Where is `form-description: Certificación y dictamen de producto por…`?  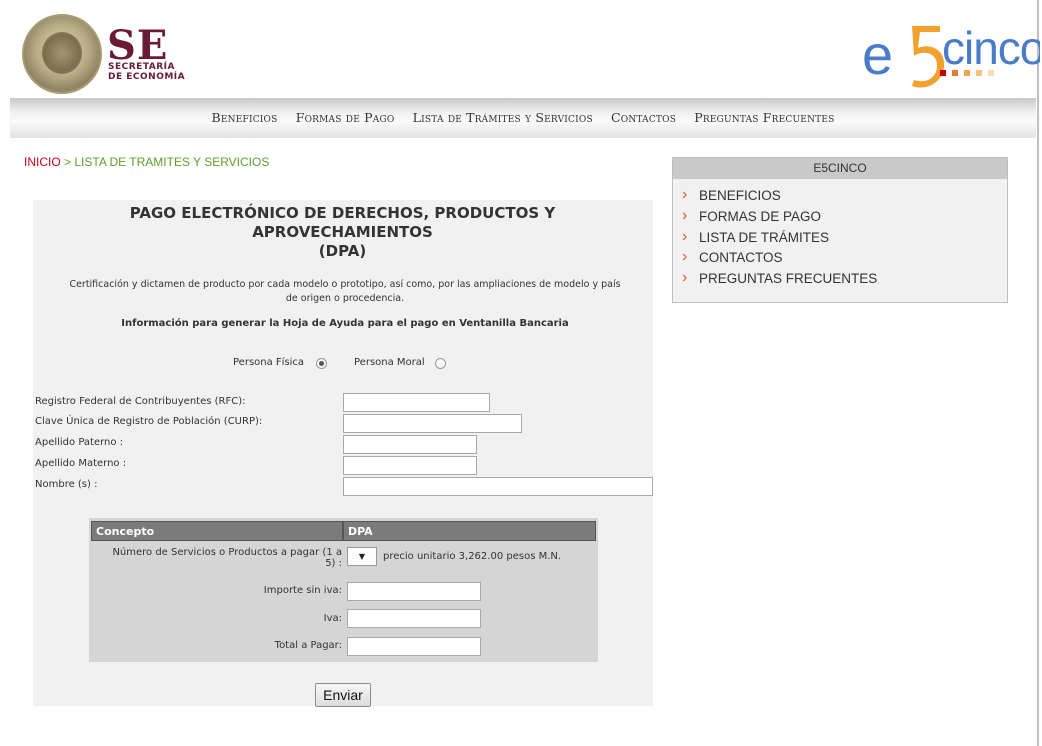 form-description: Certificación y dictamen de producto por… is located at coordinates (345, 292).